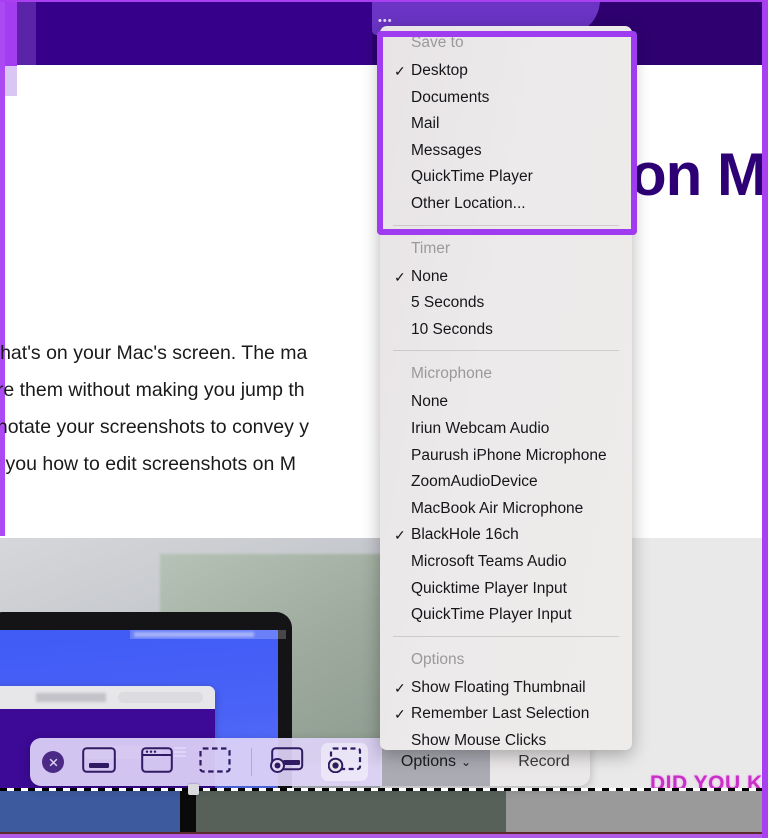 The height and width of the screenshot is (838, 768). Describe the element at coordinates (154, 353) in the screenshot. I see `article-line: what's on your Mac's screen. The ma` at that location.